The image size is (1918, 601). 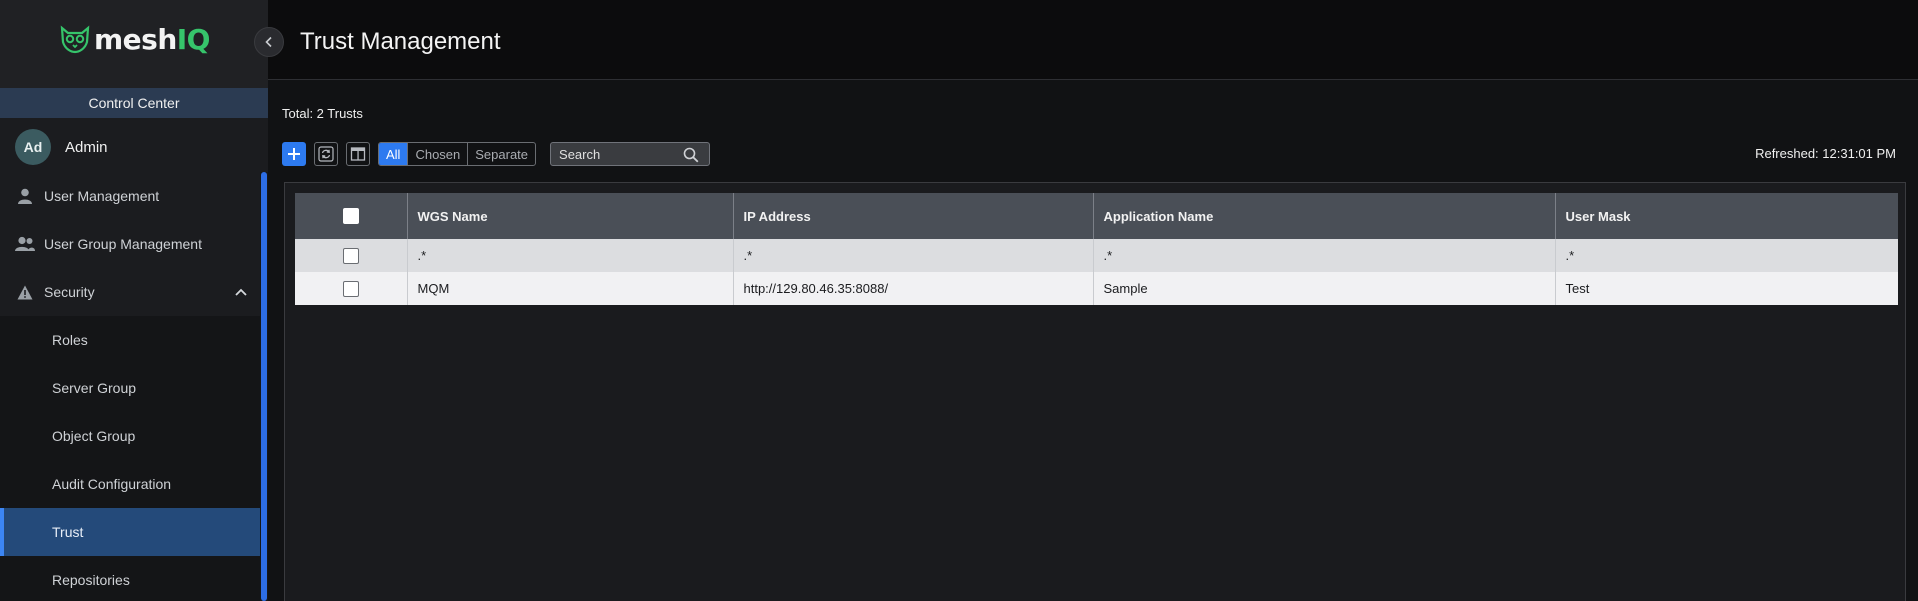 What do you see at coordinates (570, 288) in the screenshot?
I see `cell-wgs-name: MQM` at bounding box center [570, 288].